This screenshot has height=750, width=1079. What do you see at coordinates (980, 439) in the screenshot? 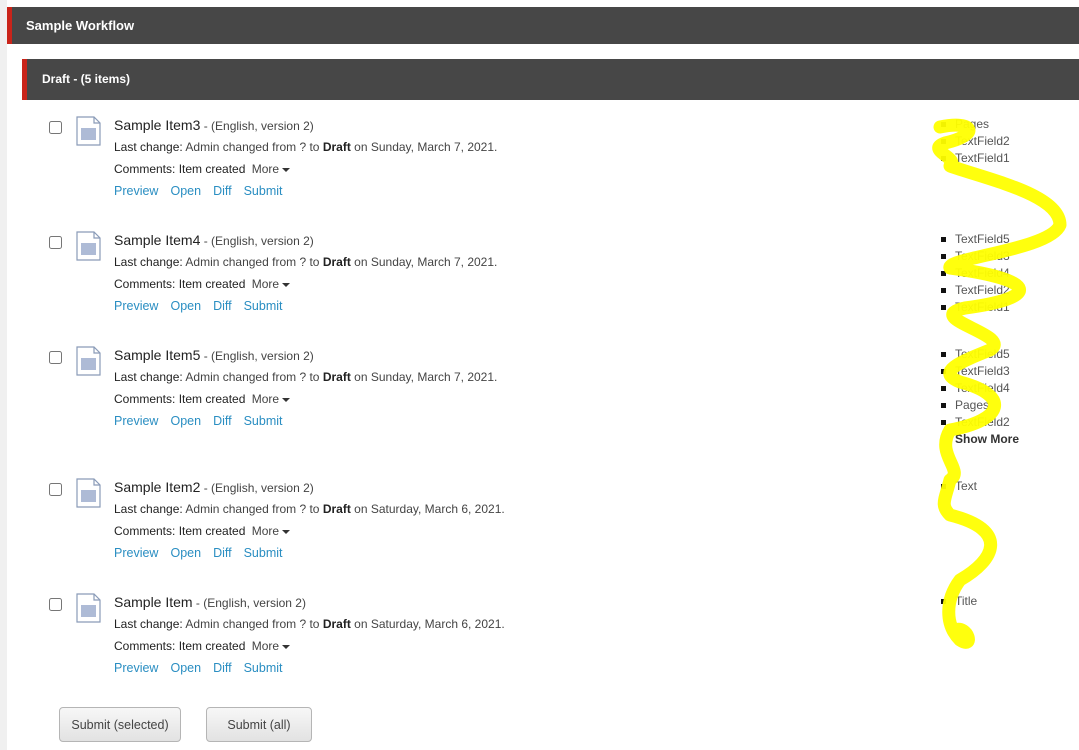
I see `show-more-link: Show More` at bounding box center [980, 439].